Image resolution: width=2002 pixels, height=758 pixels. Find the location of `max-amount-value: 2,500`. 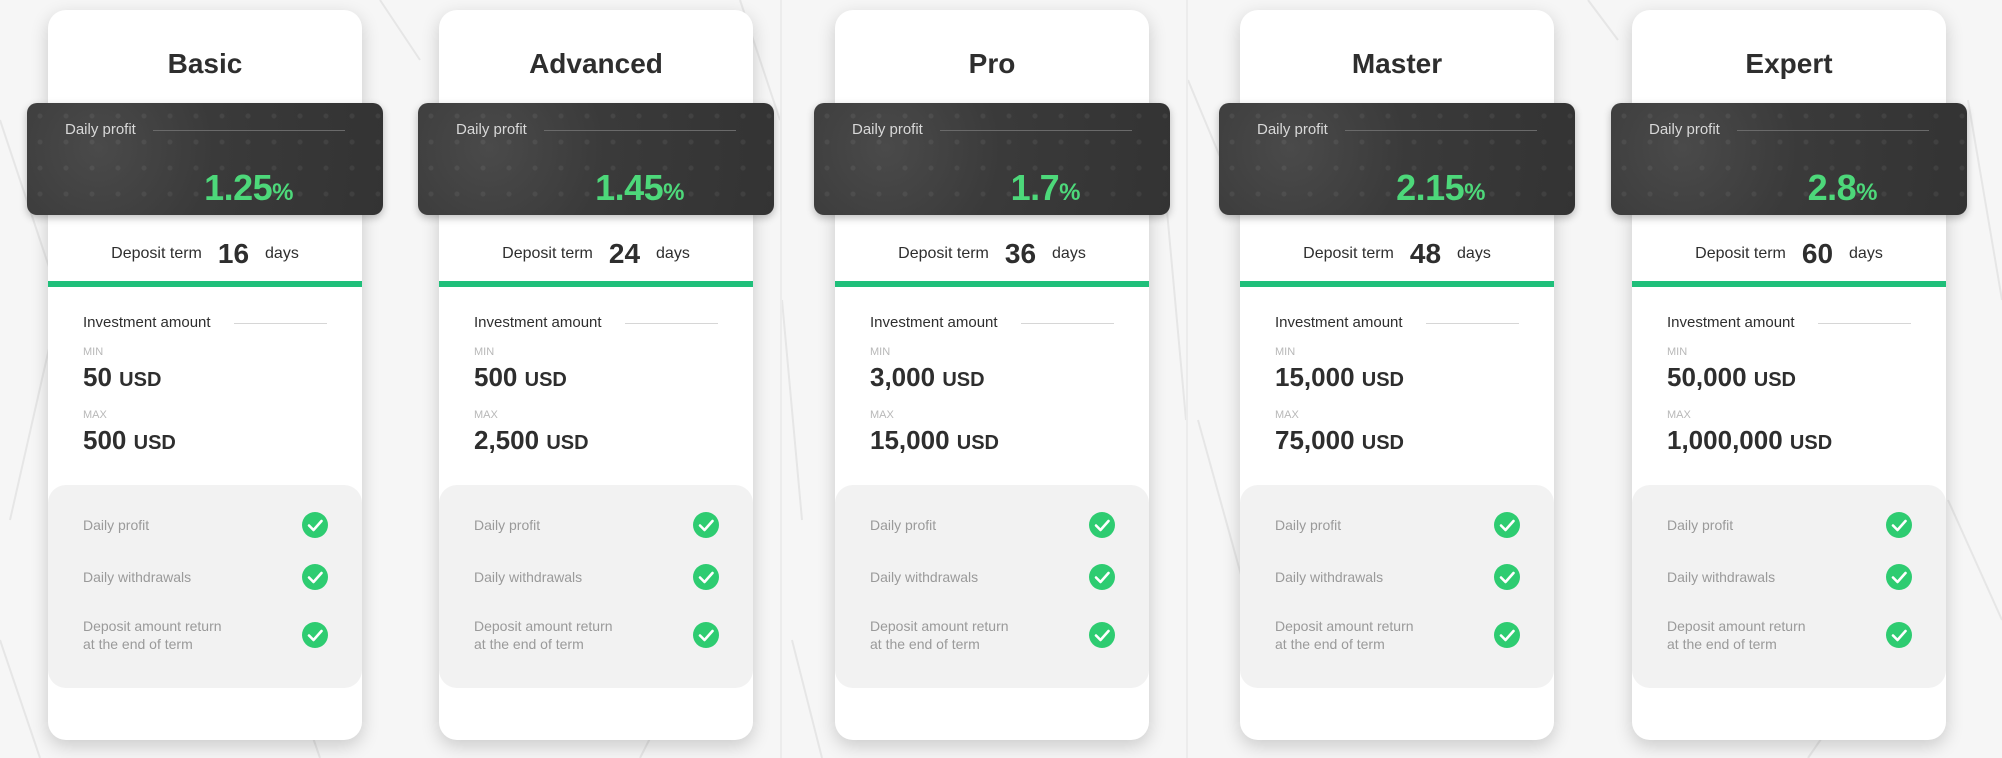

max-amount-value: 2,500 is located at coordinates (507, 440).